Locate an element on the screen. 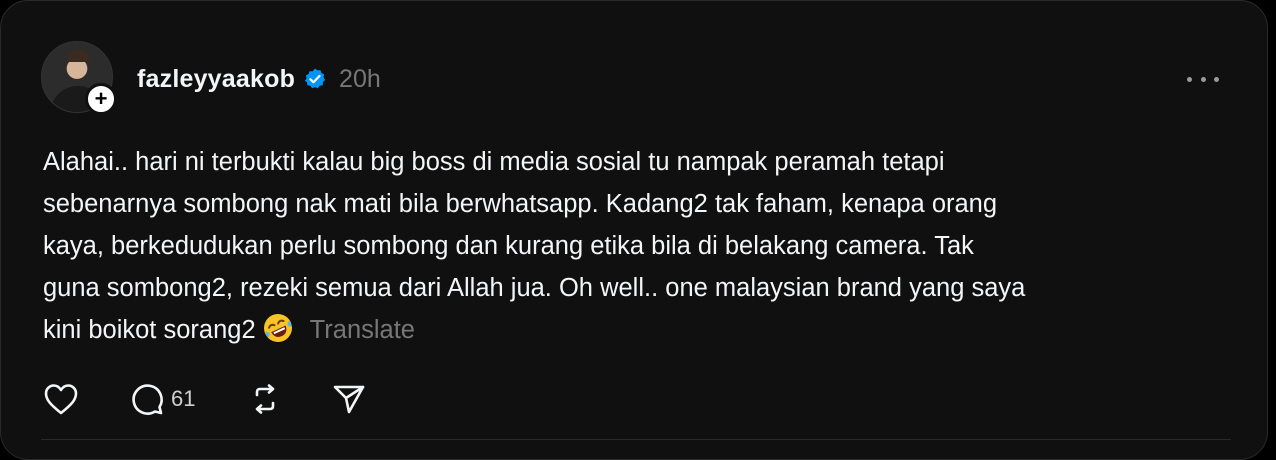 The width and height of the screenshot is (1276, 460). send-icon is located at coordinates (349, 399).